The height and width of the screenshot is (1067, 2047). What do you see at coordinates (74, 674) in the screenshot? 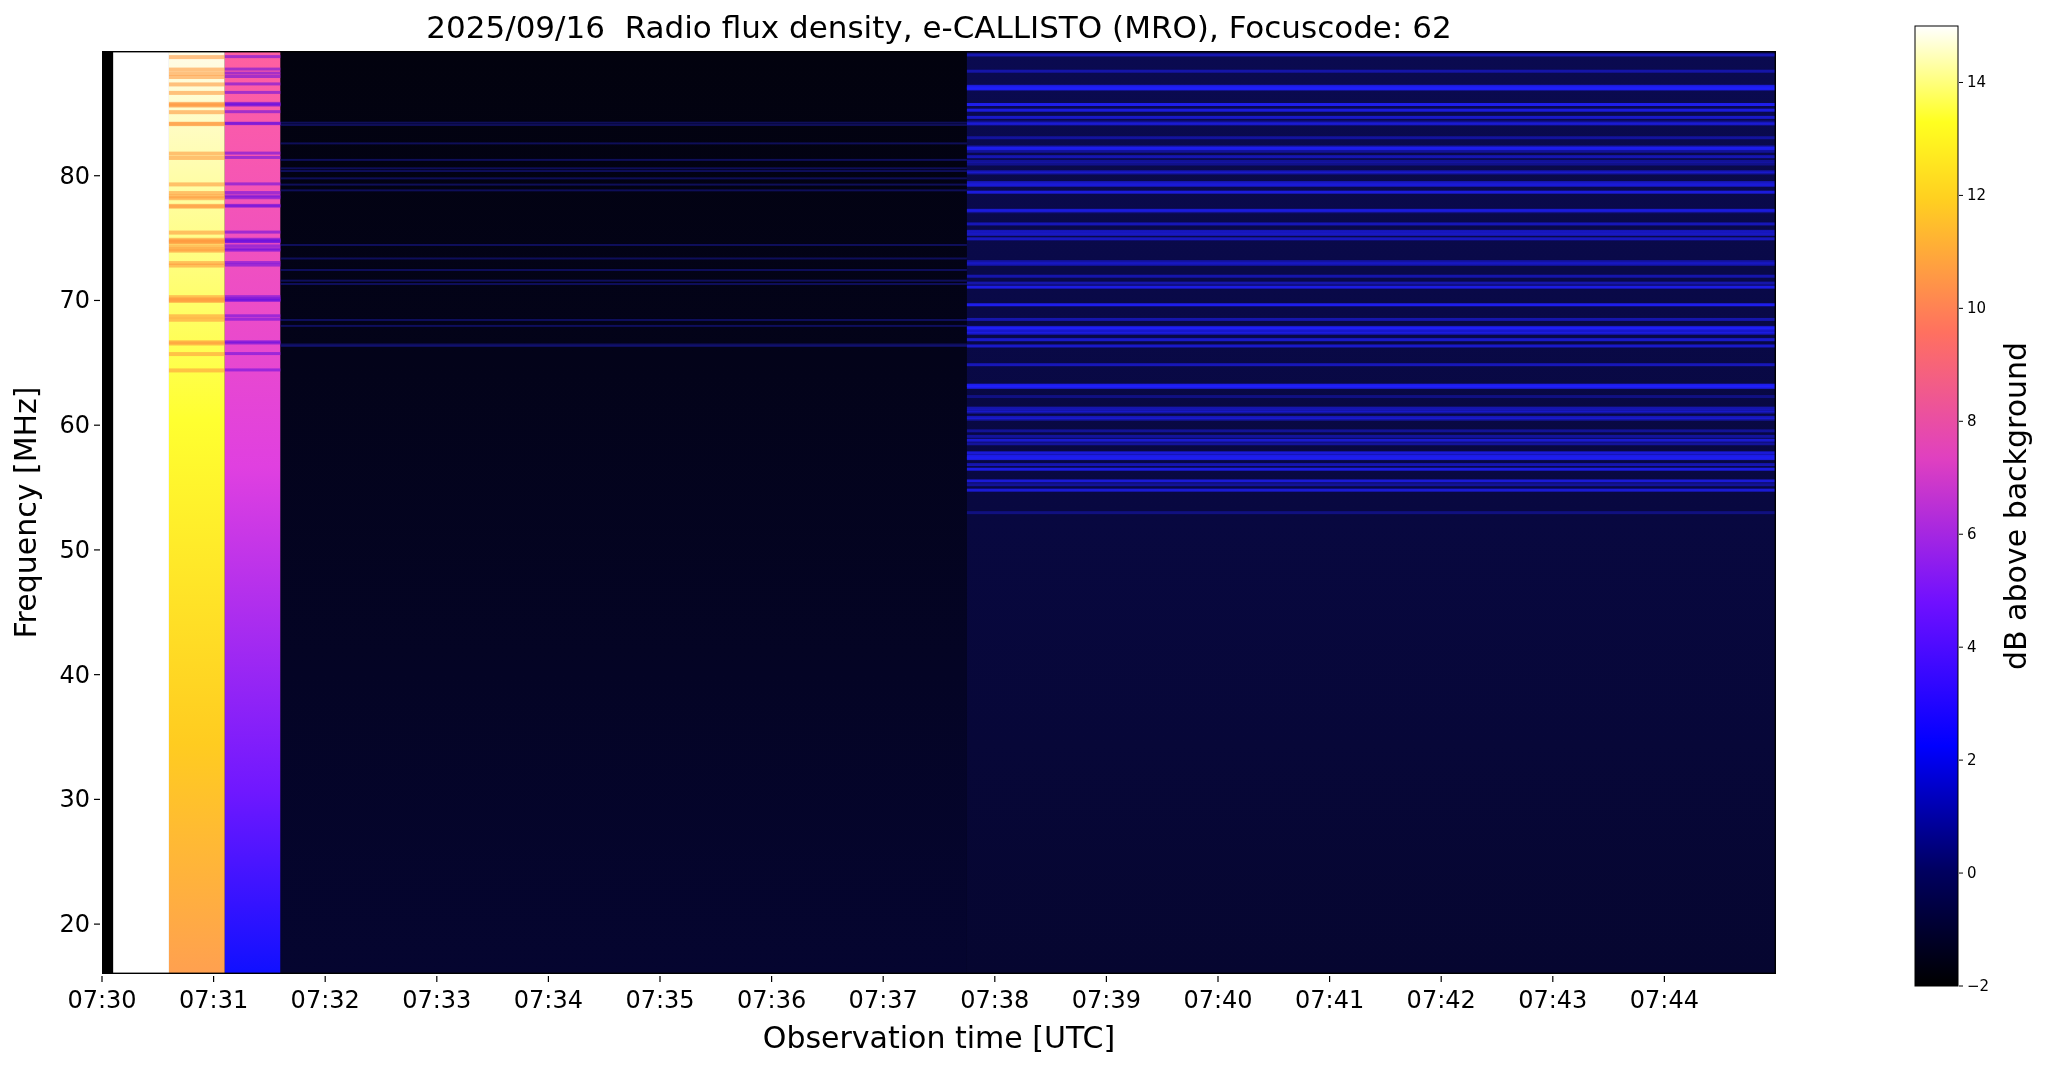
I see `y-tick-label: 40` at bounding box center [74, 674].